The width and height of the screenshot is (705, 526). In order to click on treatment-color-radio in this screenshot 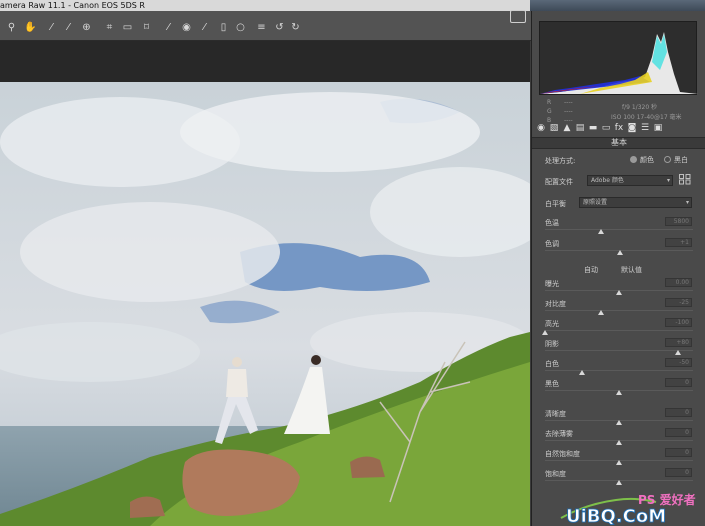, I will do `click(633, 159)`.